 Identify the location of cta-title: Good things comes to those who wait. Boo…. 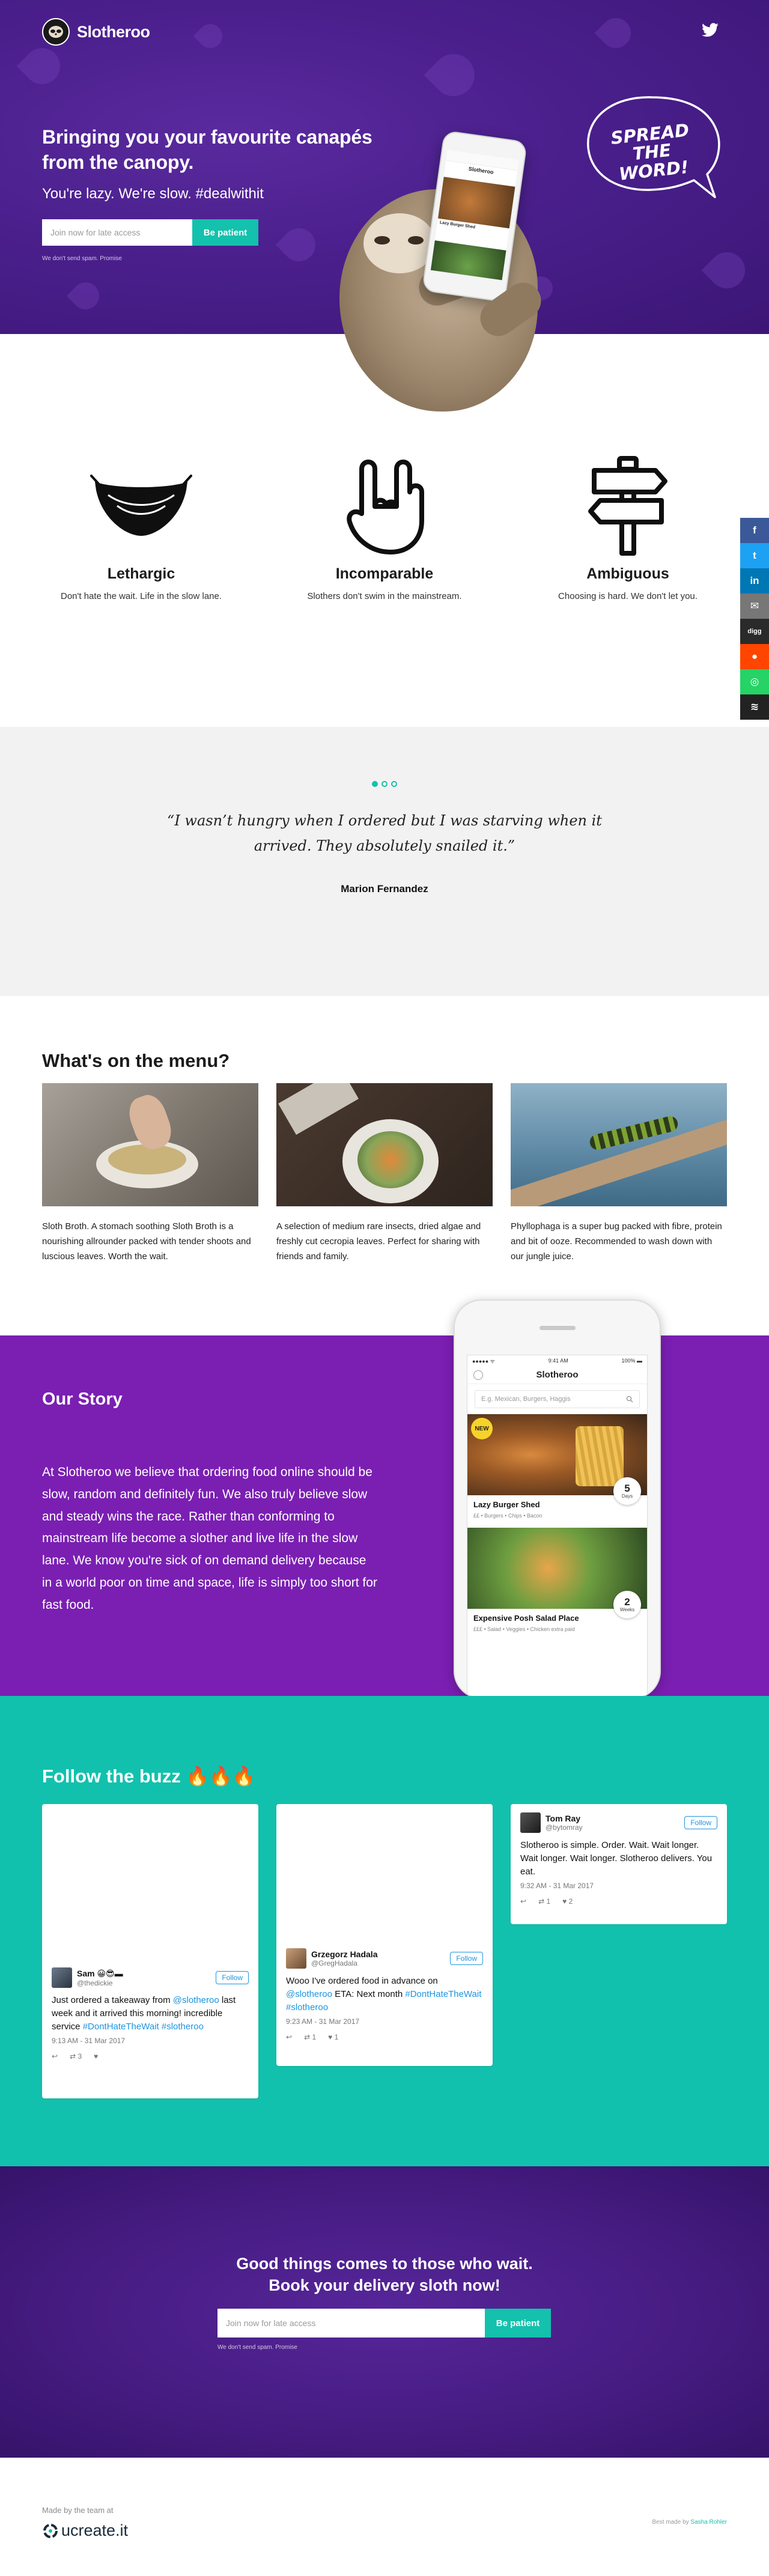
(384, 2274).